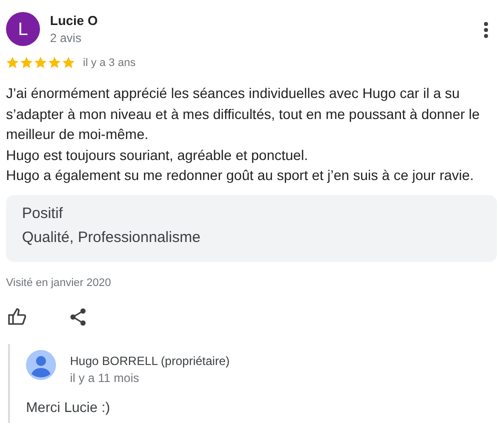 This screenshot has width=498, height=428. Describe the element at coordinates (109, 62) in the screenshot. I see `review-time: il y a 3 ans` at that location.